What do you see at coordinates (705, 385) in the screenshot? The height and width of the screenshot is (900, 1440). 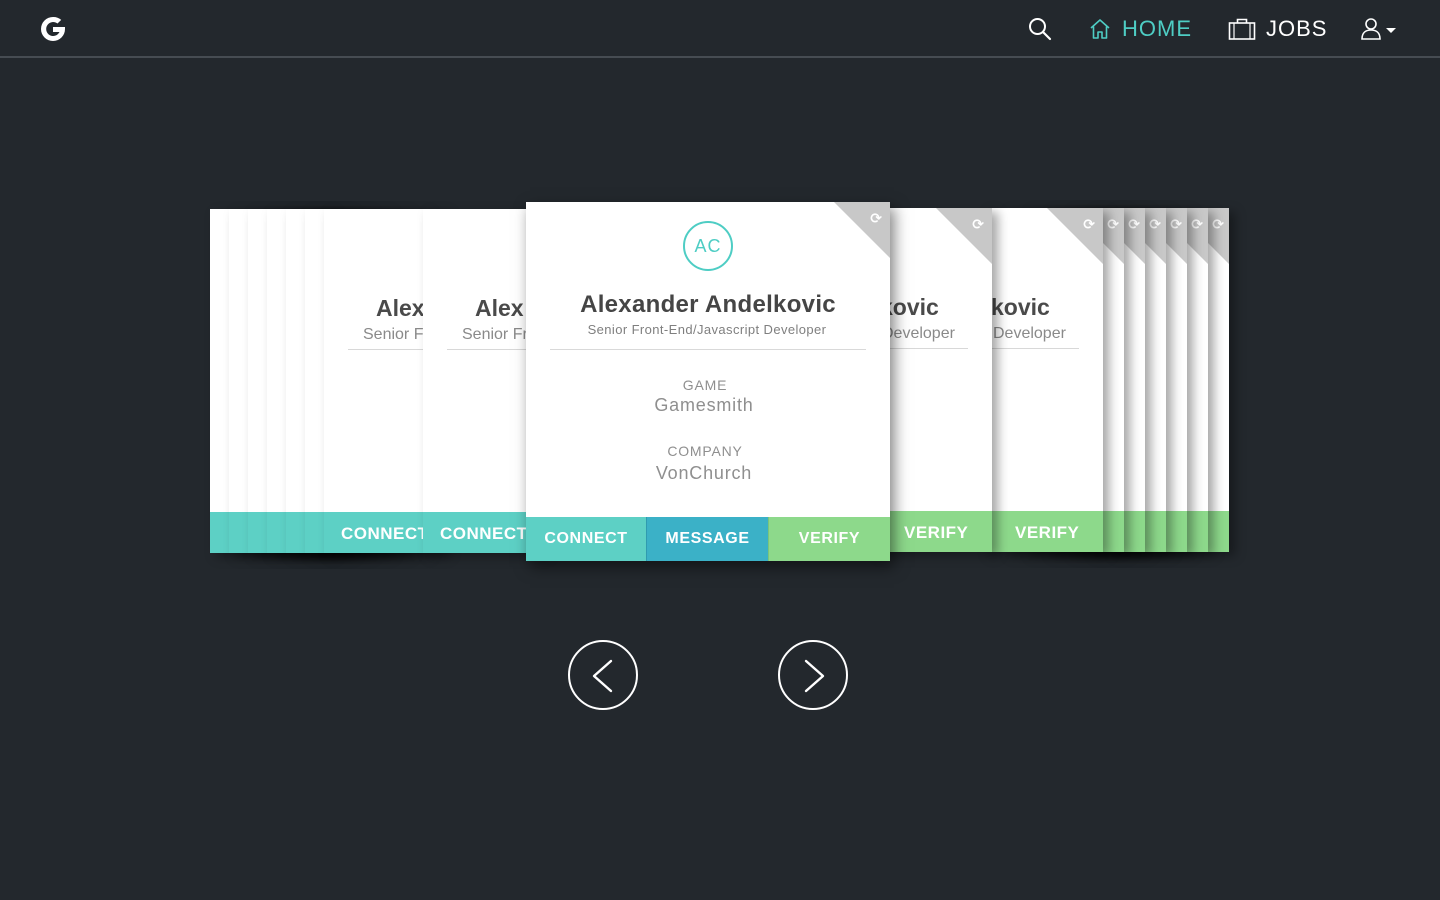 I see `game-label: GAME` at bounding box center [705, 385].